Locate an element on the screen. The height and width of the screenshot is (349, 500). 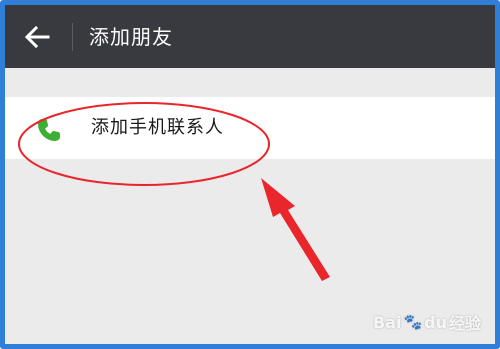
arrow-left-icon is located at coordinates (37, 37).